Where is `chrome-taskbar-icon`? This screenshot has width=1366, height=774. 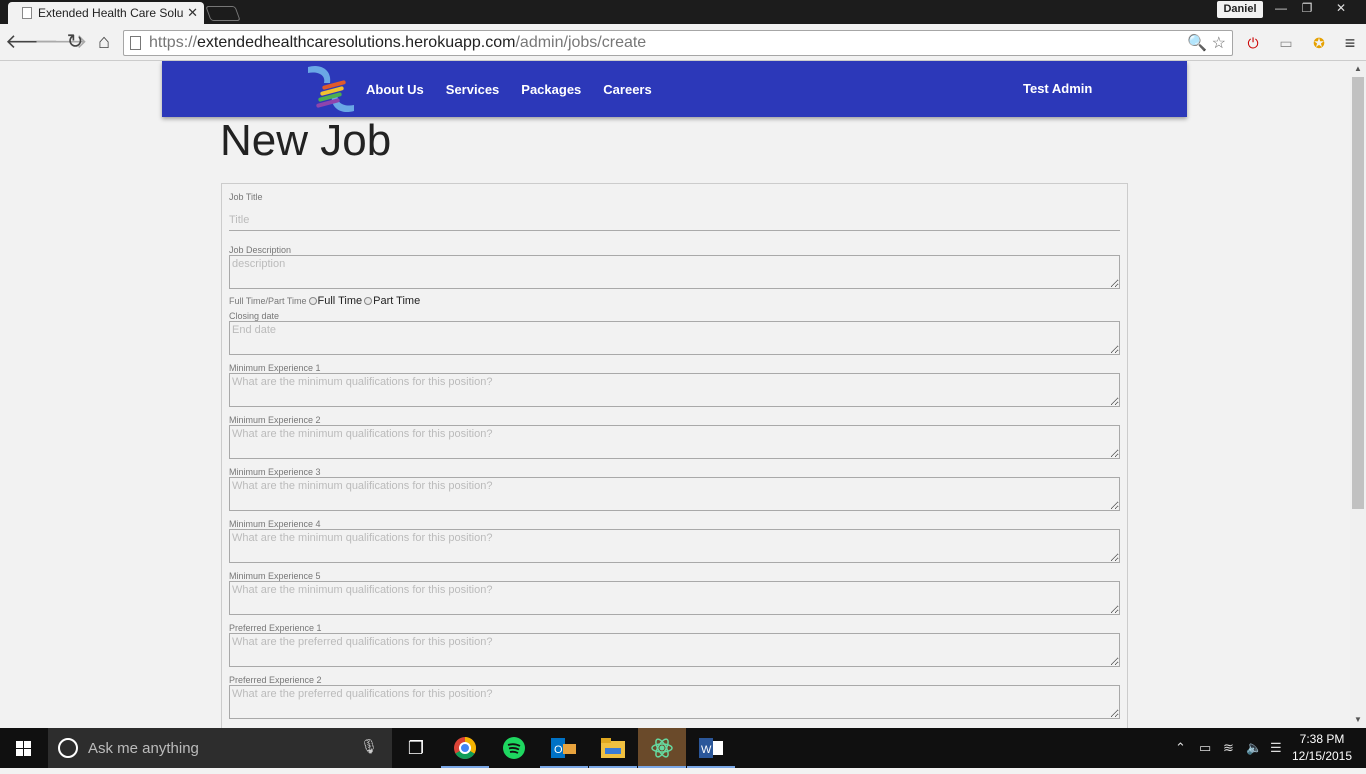 chrome-taskbar-icon is located at coordinates (465, 748).